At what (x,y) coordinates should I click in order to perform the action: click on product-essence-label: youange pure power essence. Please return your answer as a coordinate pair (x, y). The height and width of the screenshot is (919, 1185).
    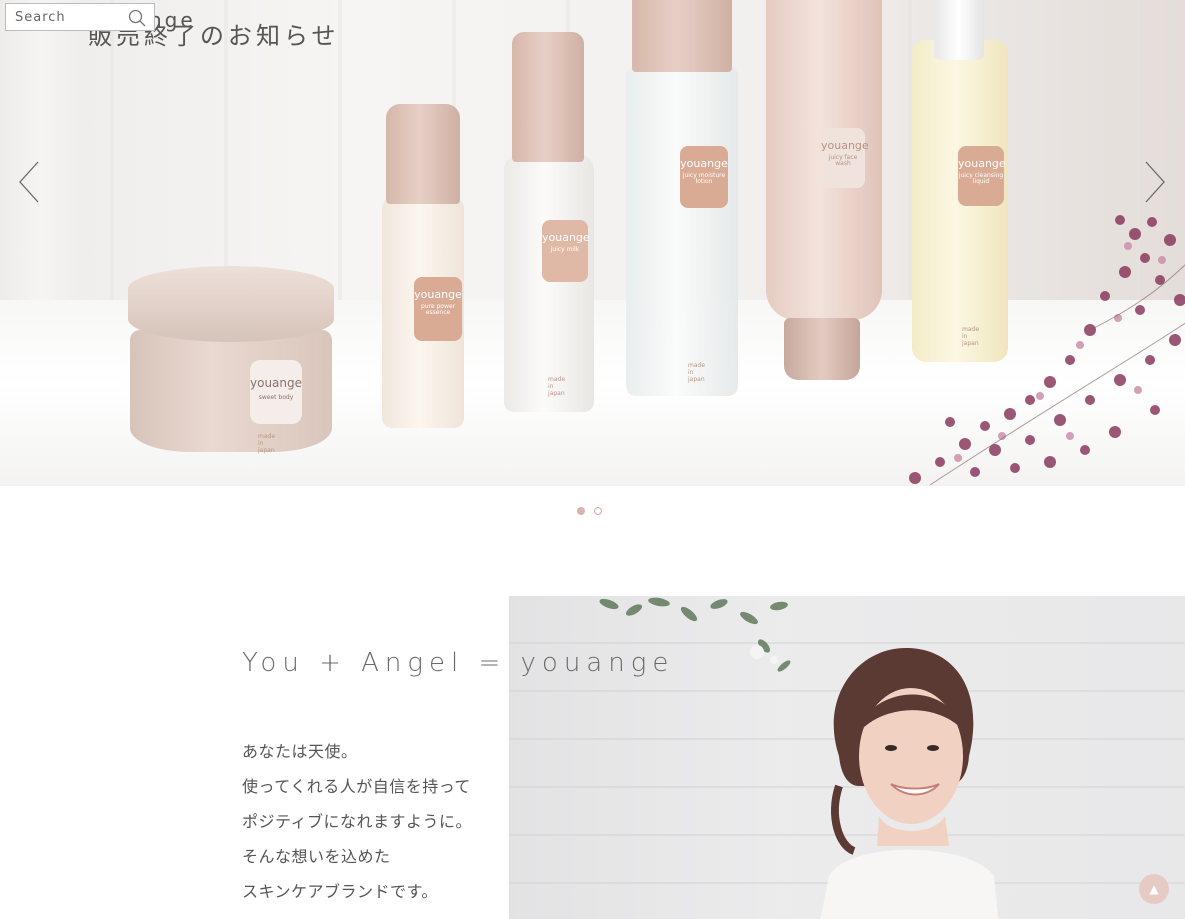
    Looking at the image, I should click on (438, 309).